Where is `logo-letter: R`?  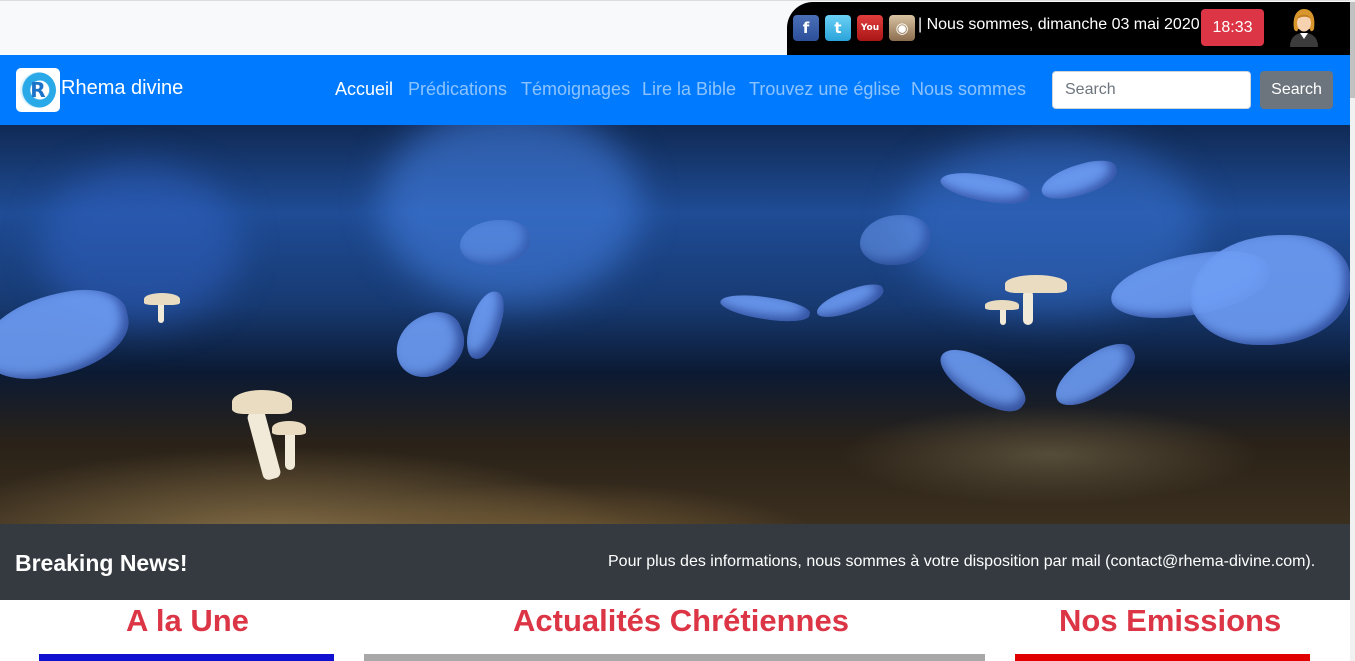 logo-letter: R is located at coordinates (38, 90).